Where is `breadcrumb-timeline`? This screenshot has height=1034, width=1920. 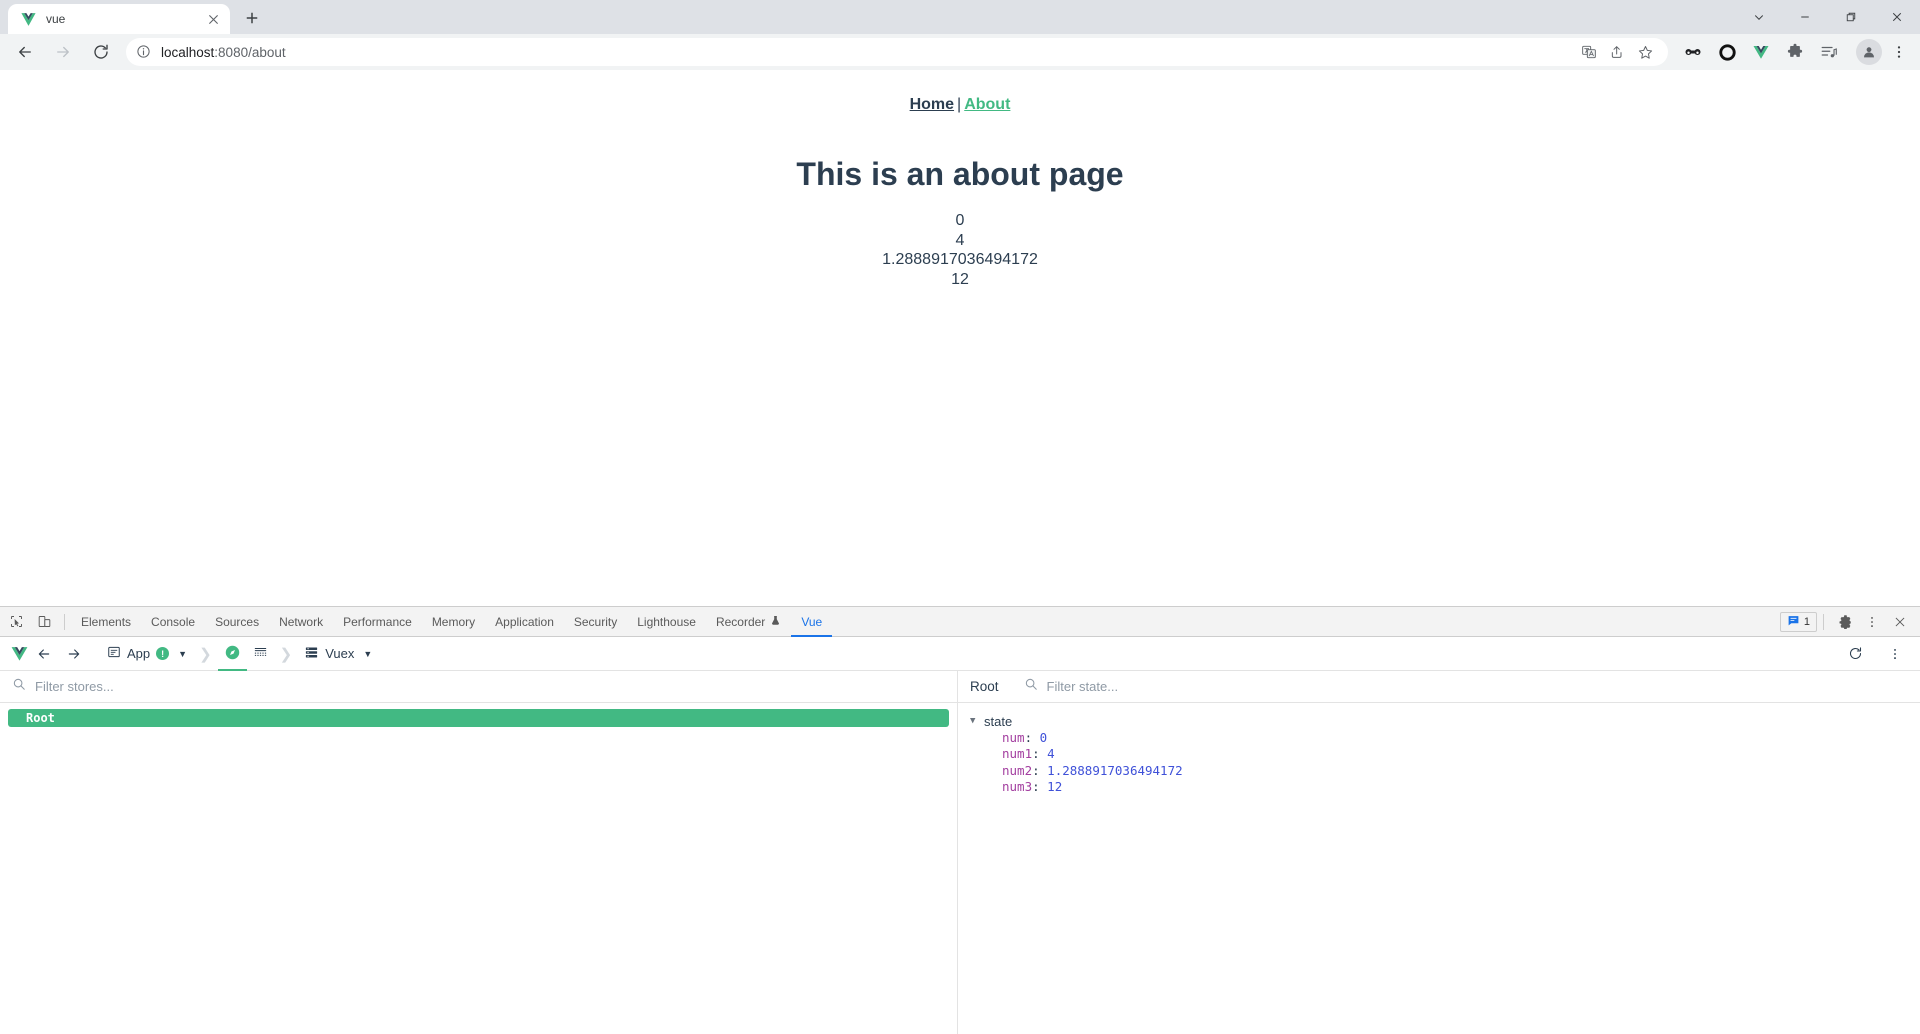 breadcrumb-timeline is located at coordinates (260, 654).